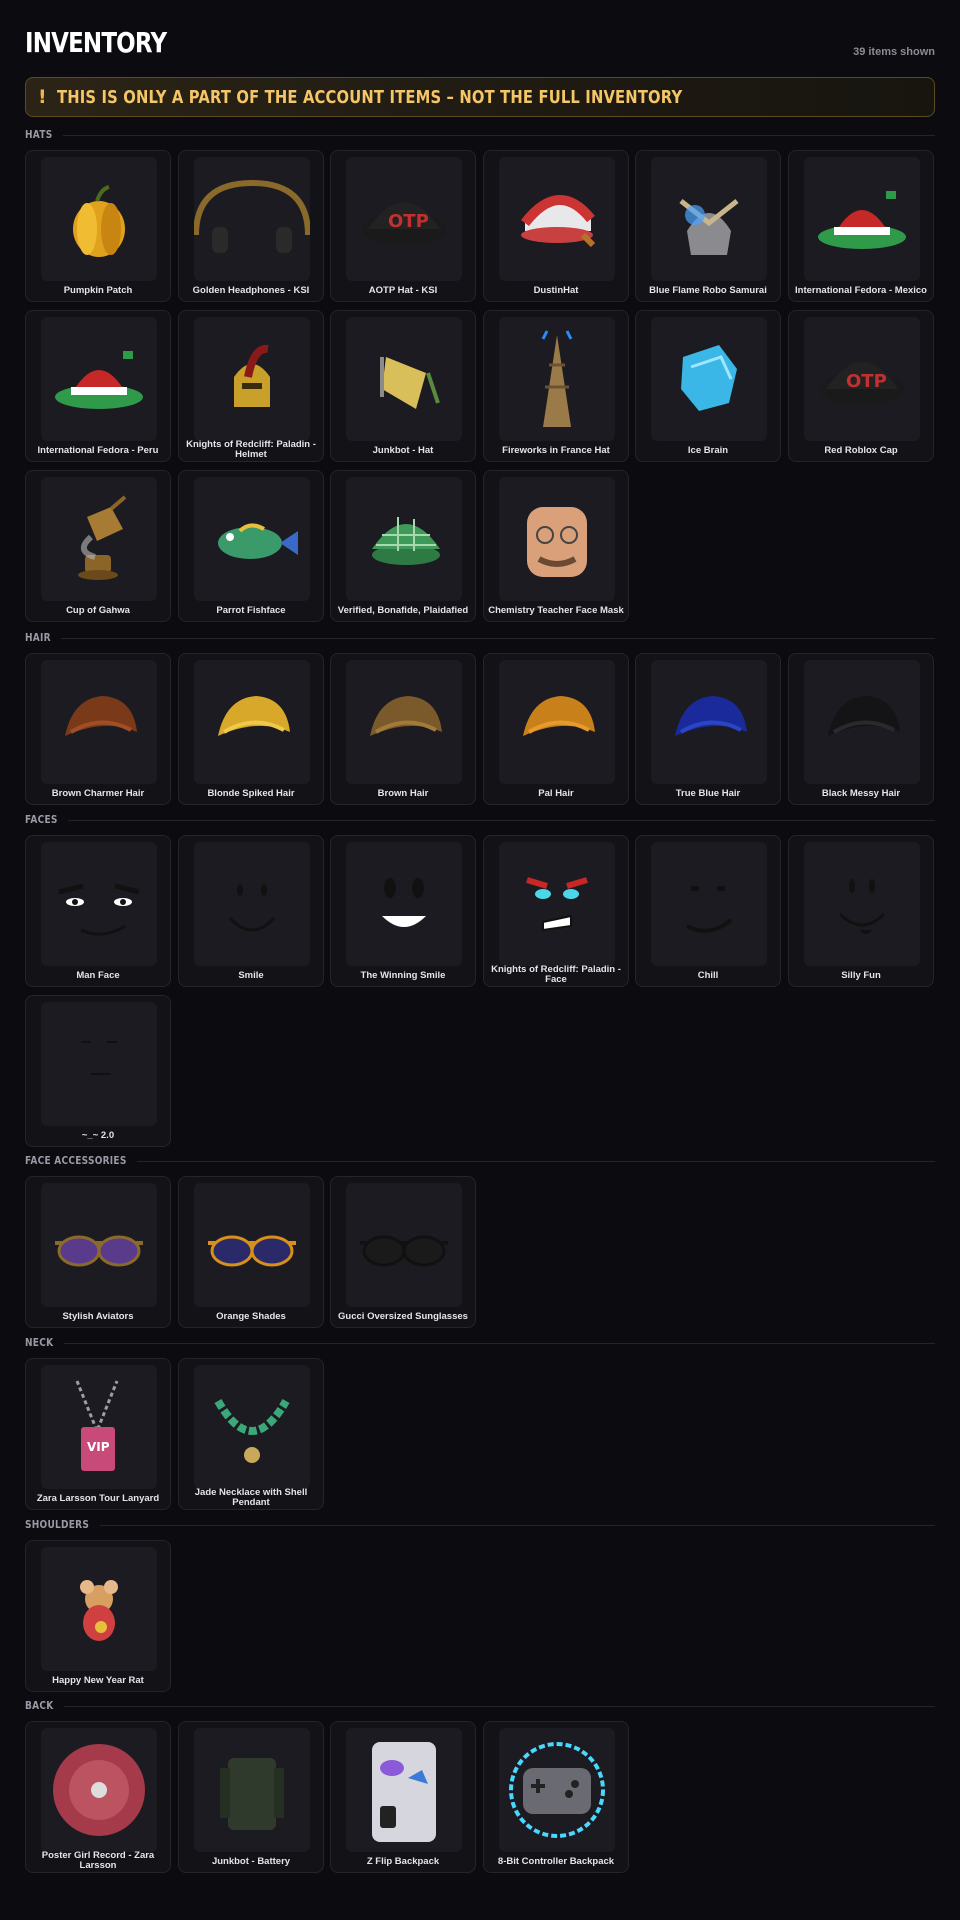 Image resolution: width=960 pixels, height=1920 pixels. Describe the element at coordinates (251, 1316) in the screenshot. I see `item-label: Orange Shades` at that location.